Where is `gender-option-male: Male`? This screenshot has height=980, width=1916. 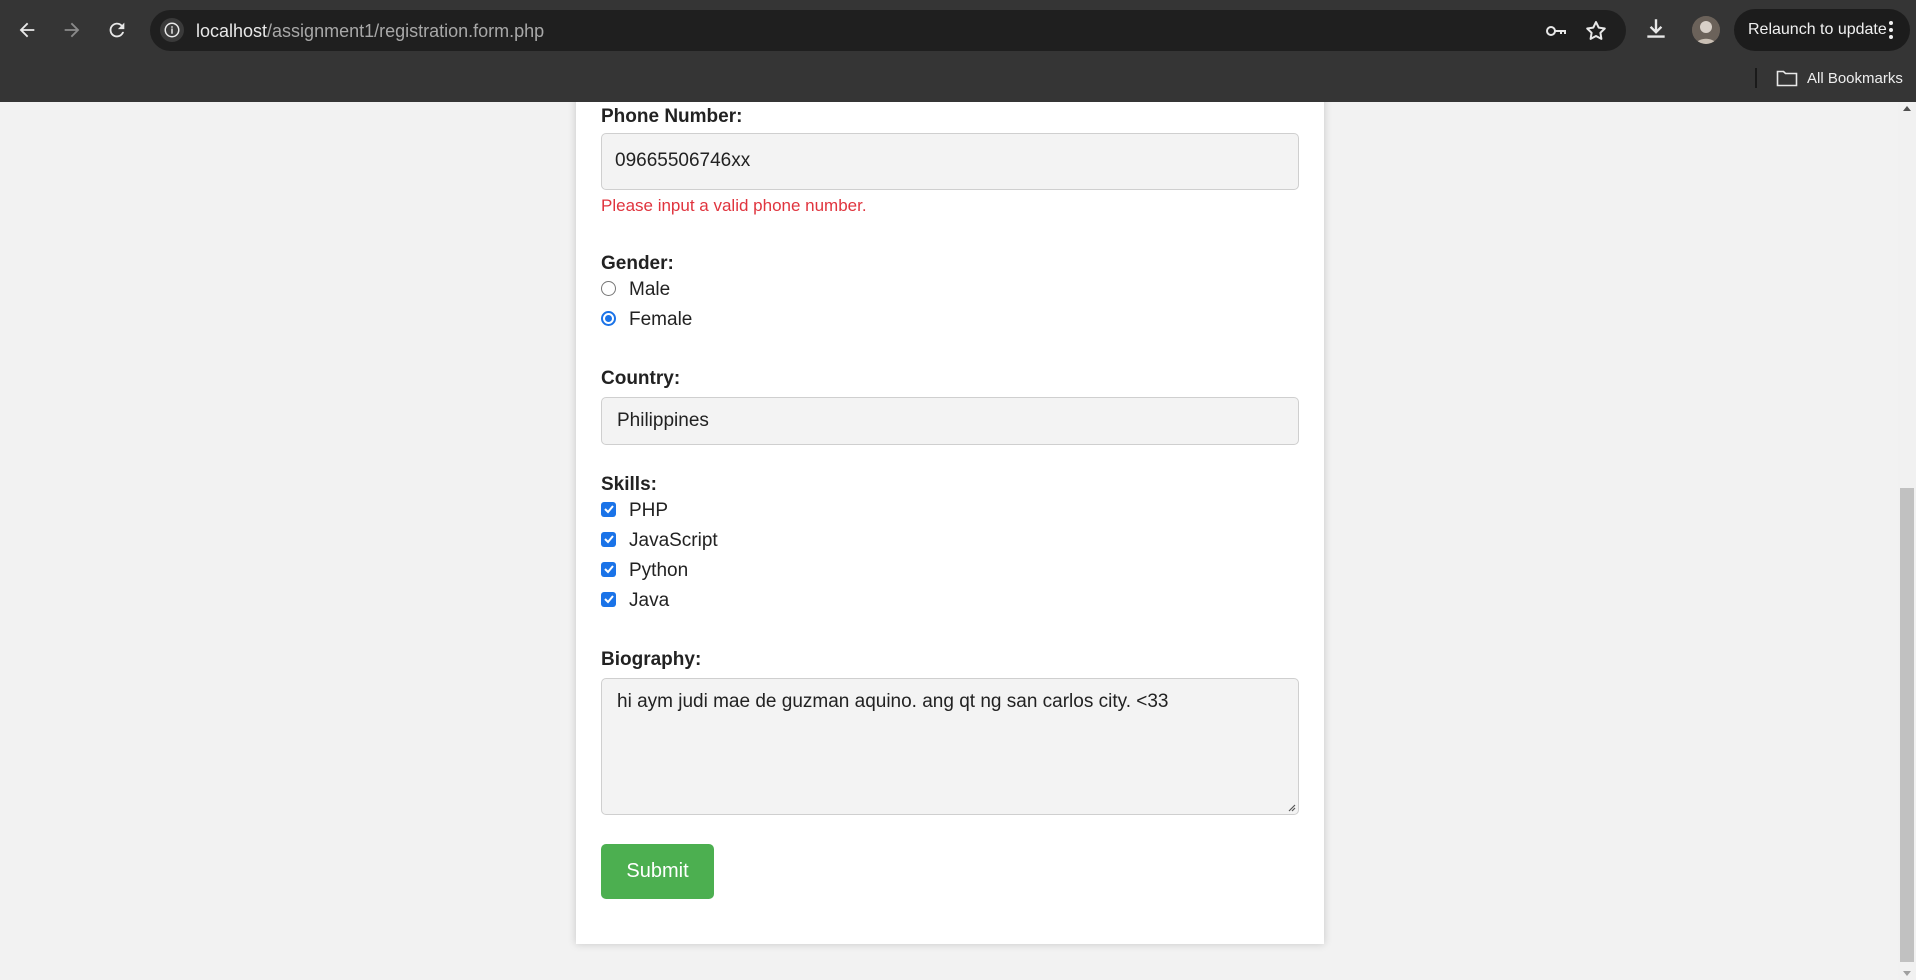 gender-option-male: Male is located at coordinates (635, 290).